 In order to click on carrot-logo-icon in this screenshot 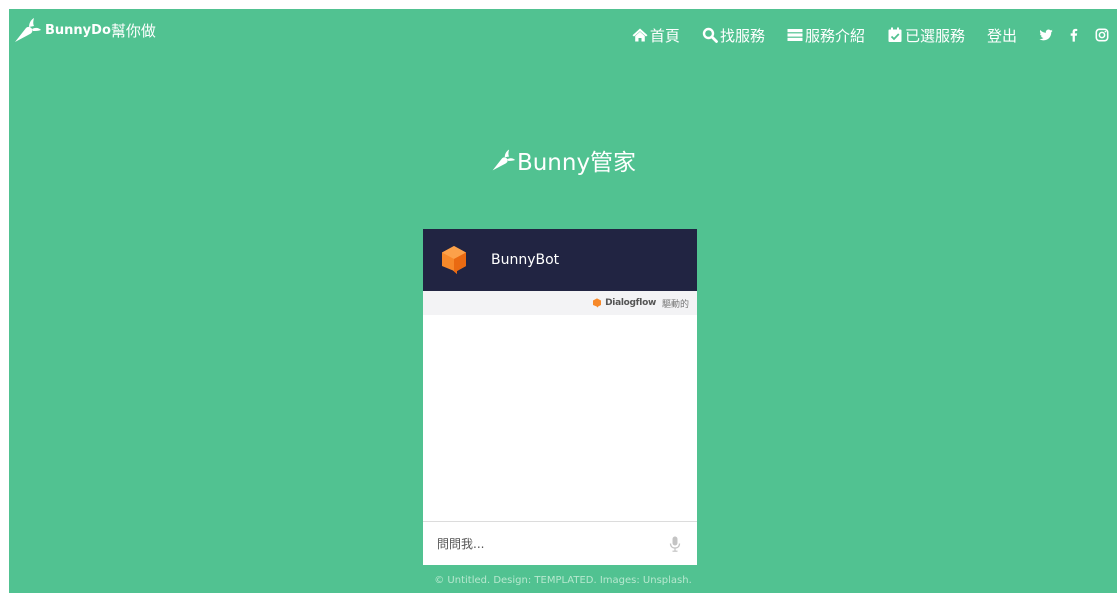, I will do `click(28, 30)`.